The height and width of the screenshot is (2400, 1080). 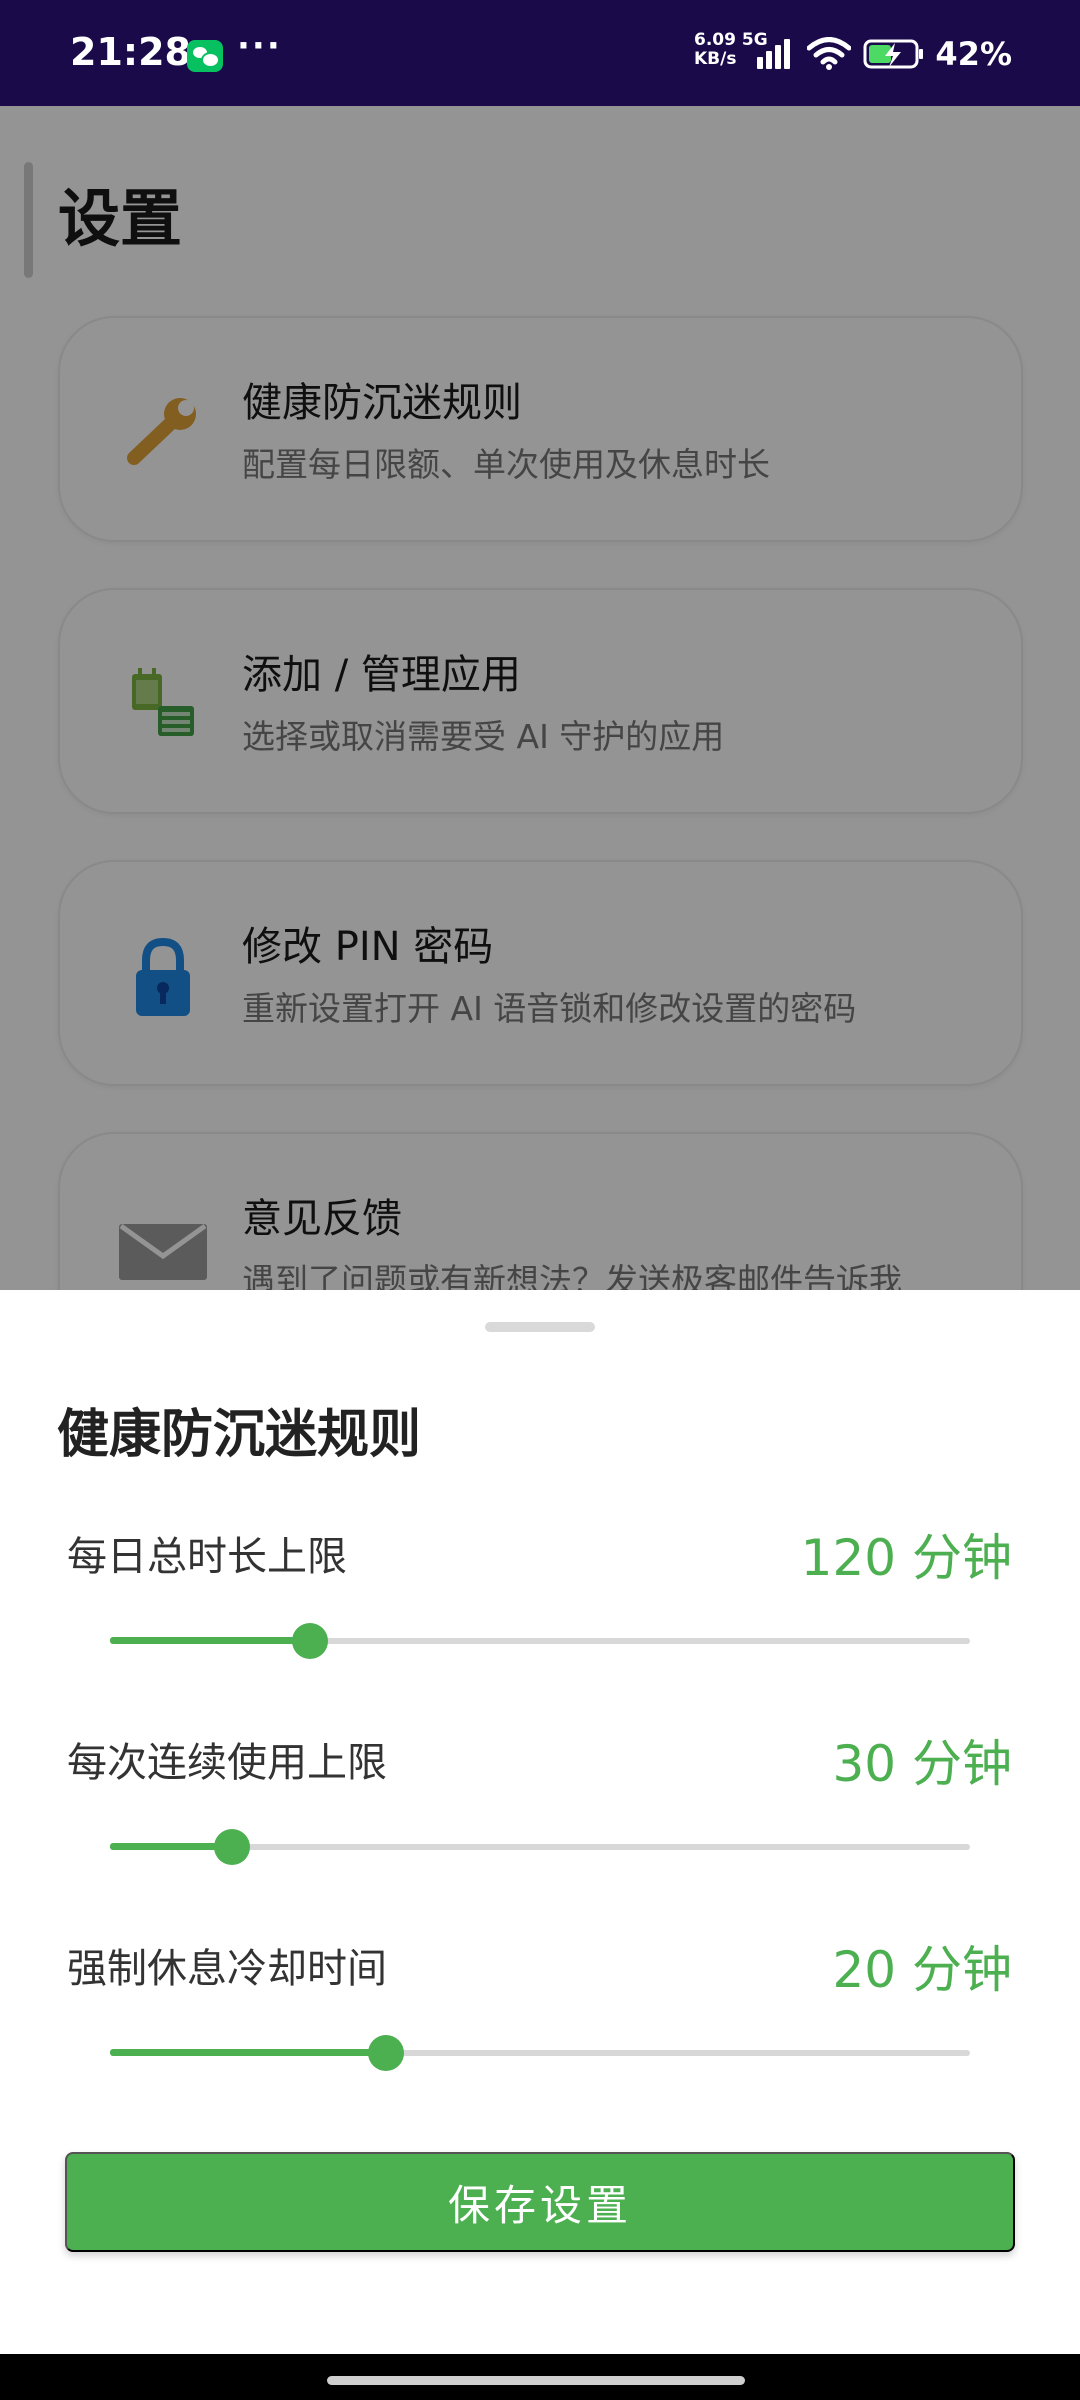 I want to click on drag-handle, so click(x=540, y=1327).